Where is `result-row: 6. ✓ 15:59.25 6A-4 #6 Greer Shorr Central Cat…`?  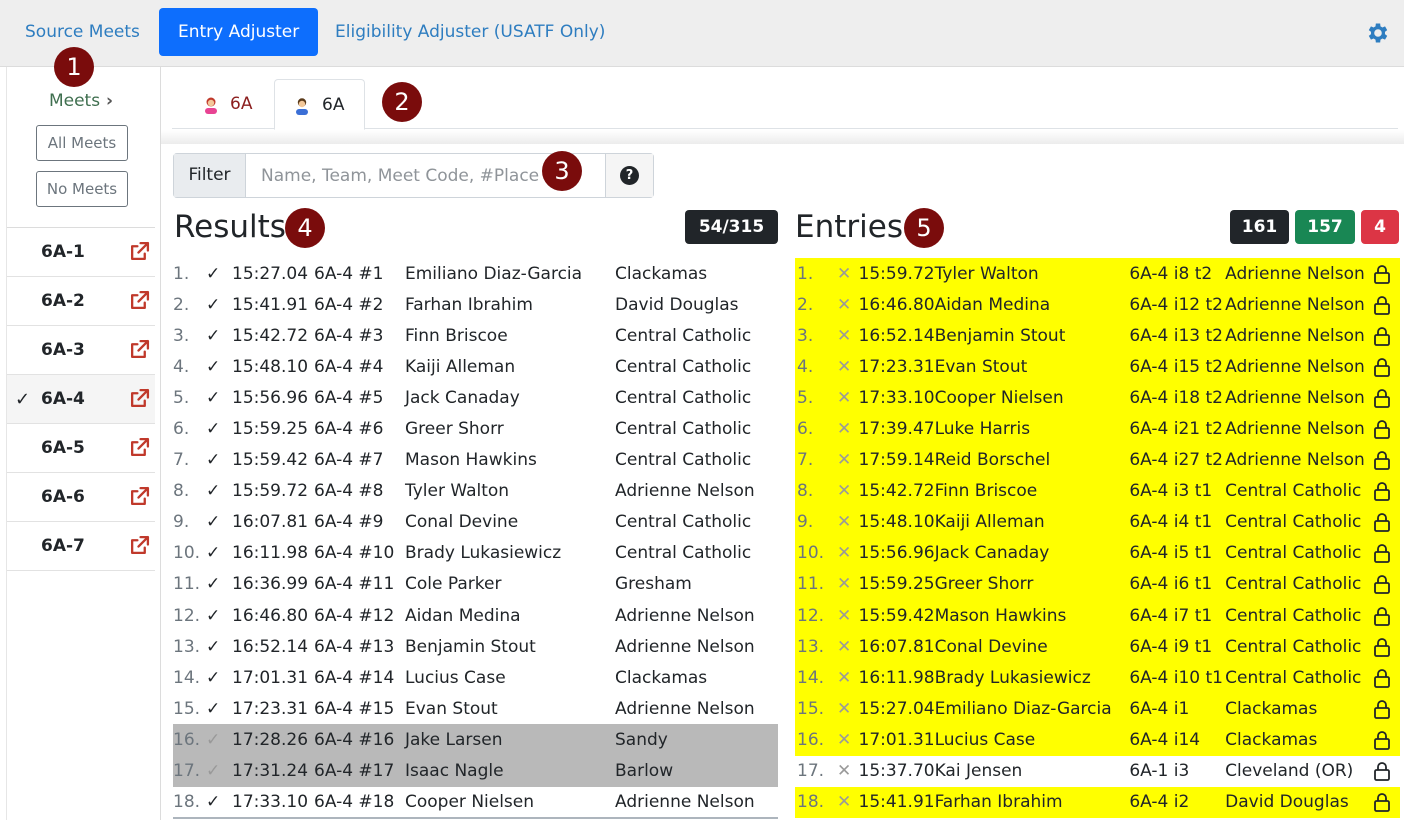 result-row: 6. ✓ 15:59.25 6A-4 #6 Greer Shorr Central Cat… is located at coordinates (475, 428).